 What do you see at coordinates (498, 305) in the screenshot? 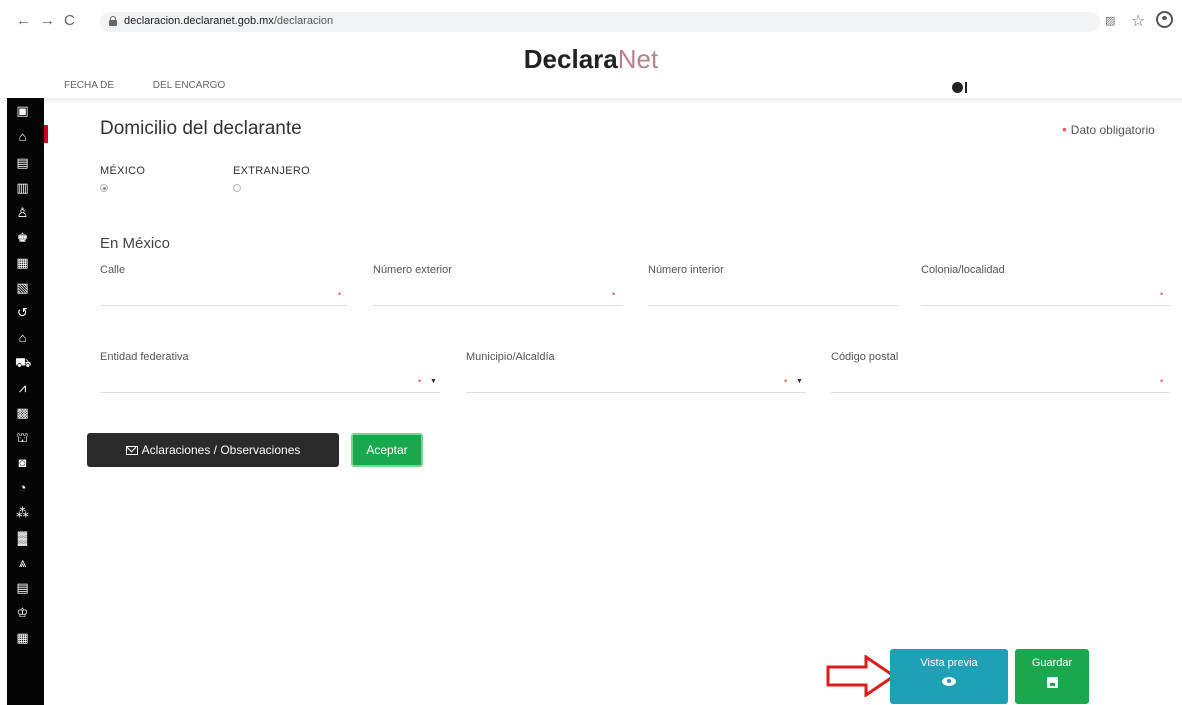
I see `numero-exterior-input` at bounding box center [498, 305].